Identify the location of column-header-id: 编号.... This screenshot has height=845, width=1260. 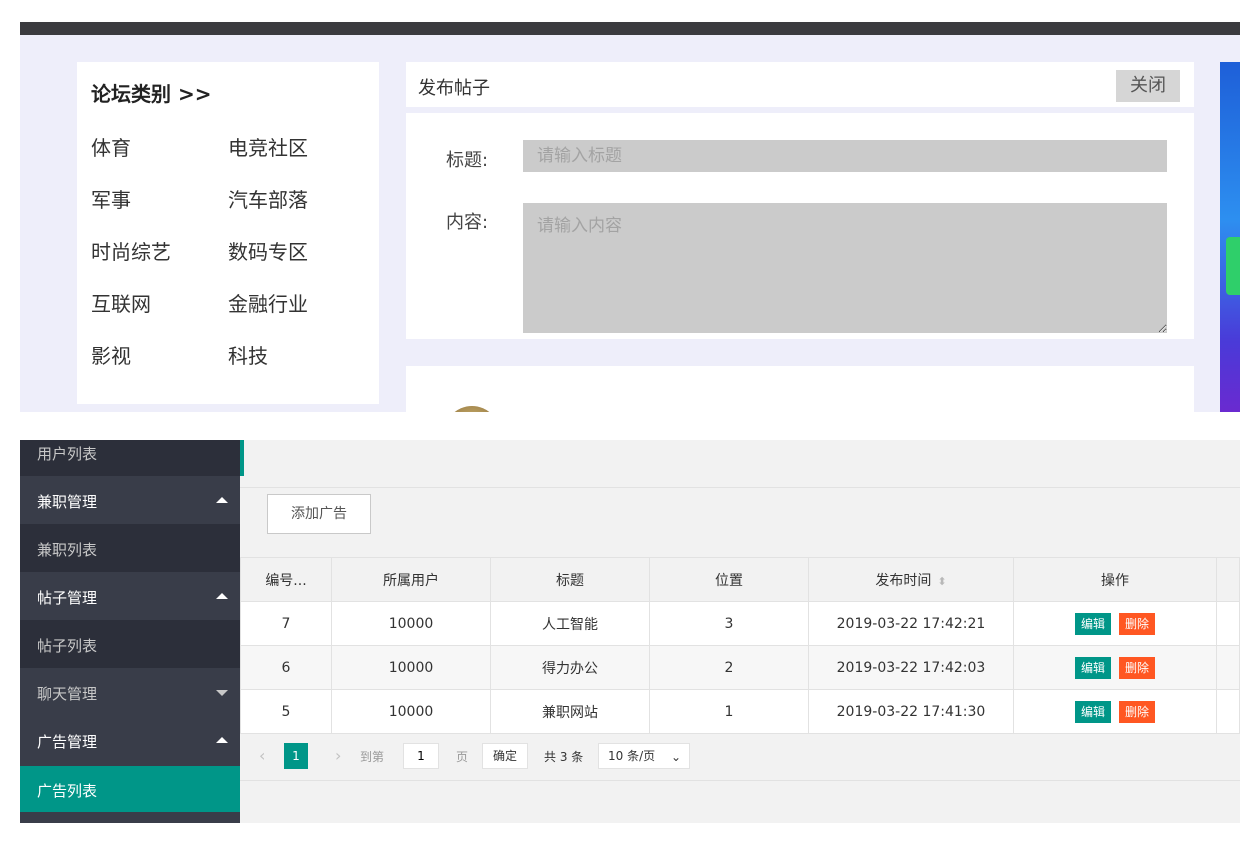
(286, 579).